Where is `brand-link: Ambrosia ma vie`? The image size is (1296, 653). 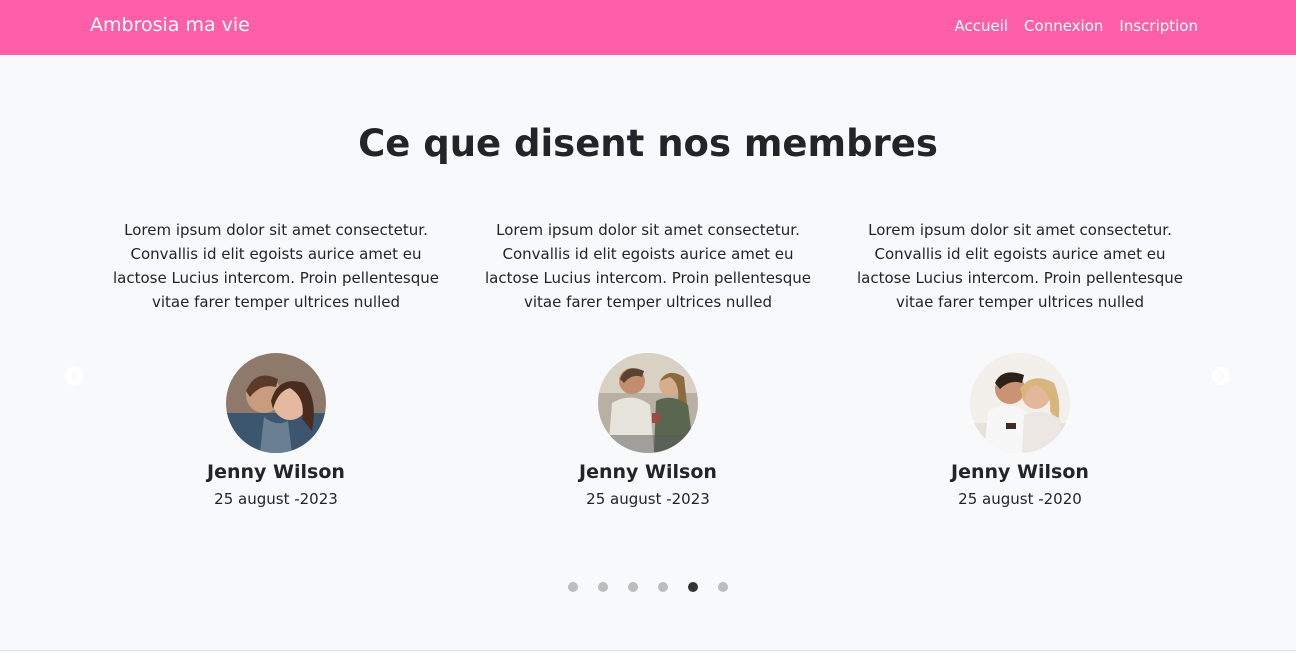
brand-link: Ambrosia ma vie is located at coordinates (170, 25).